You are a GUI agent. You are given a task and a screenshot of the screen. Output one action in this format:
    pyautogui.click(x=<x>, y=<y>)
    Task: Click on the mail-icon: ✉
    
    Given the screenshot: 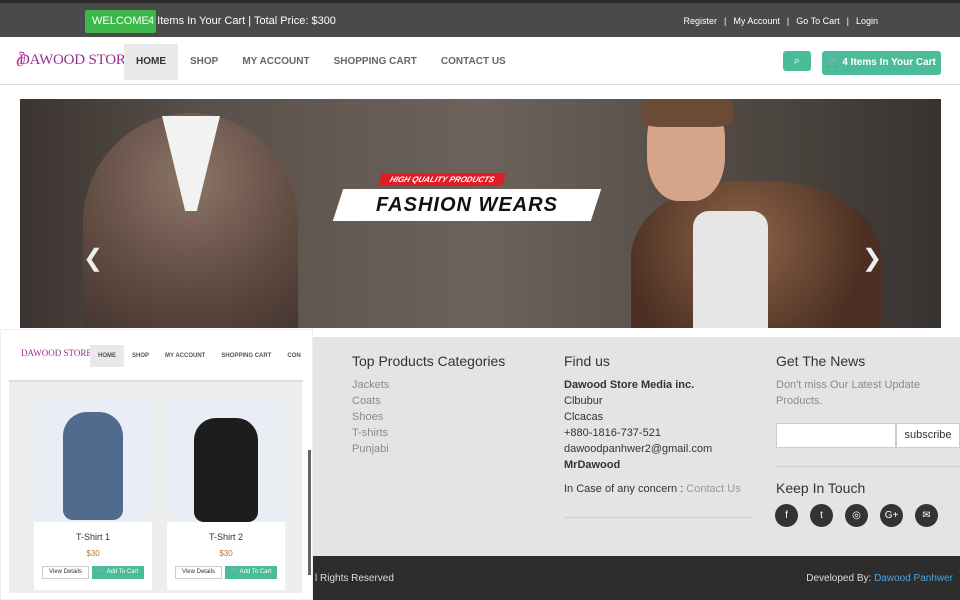 What is the action you would take?
    pyautogui.click(x=926, y=515)
    